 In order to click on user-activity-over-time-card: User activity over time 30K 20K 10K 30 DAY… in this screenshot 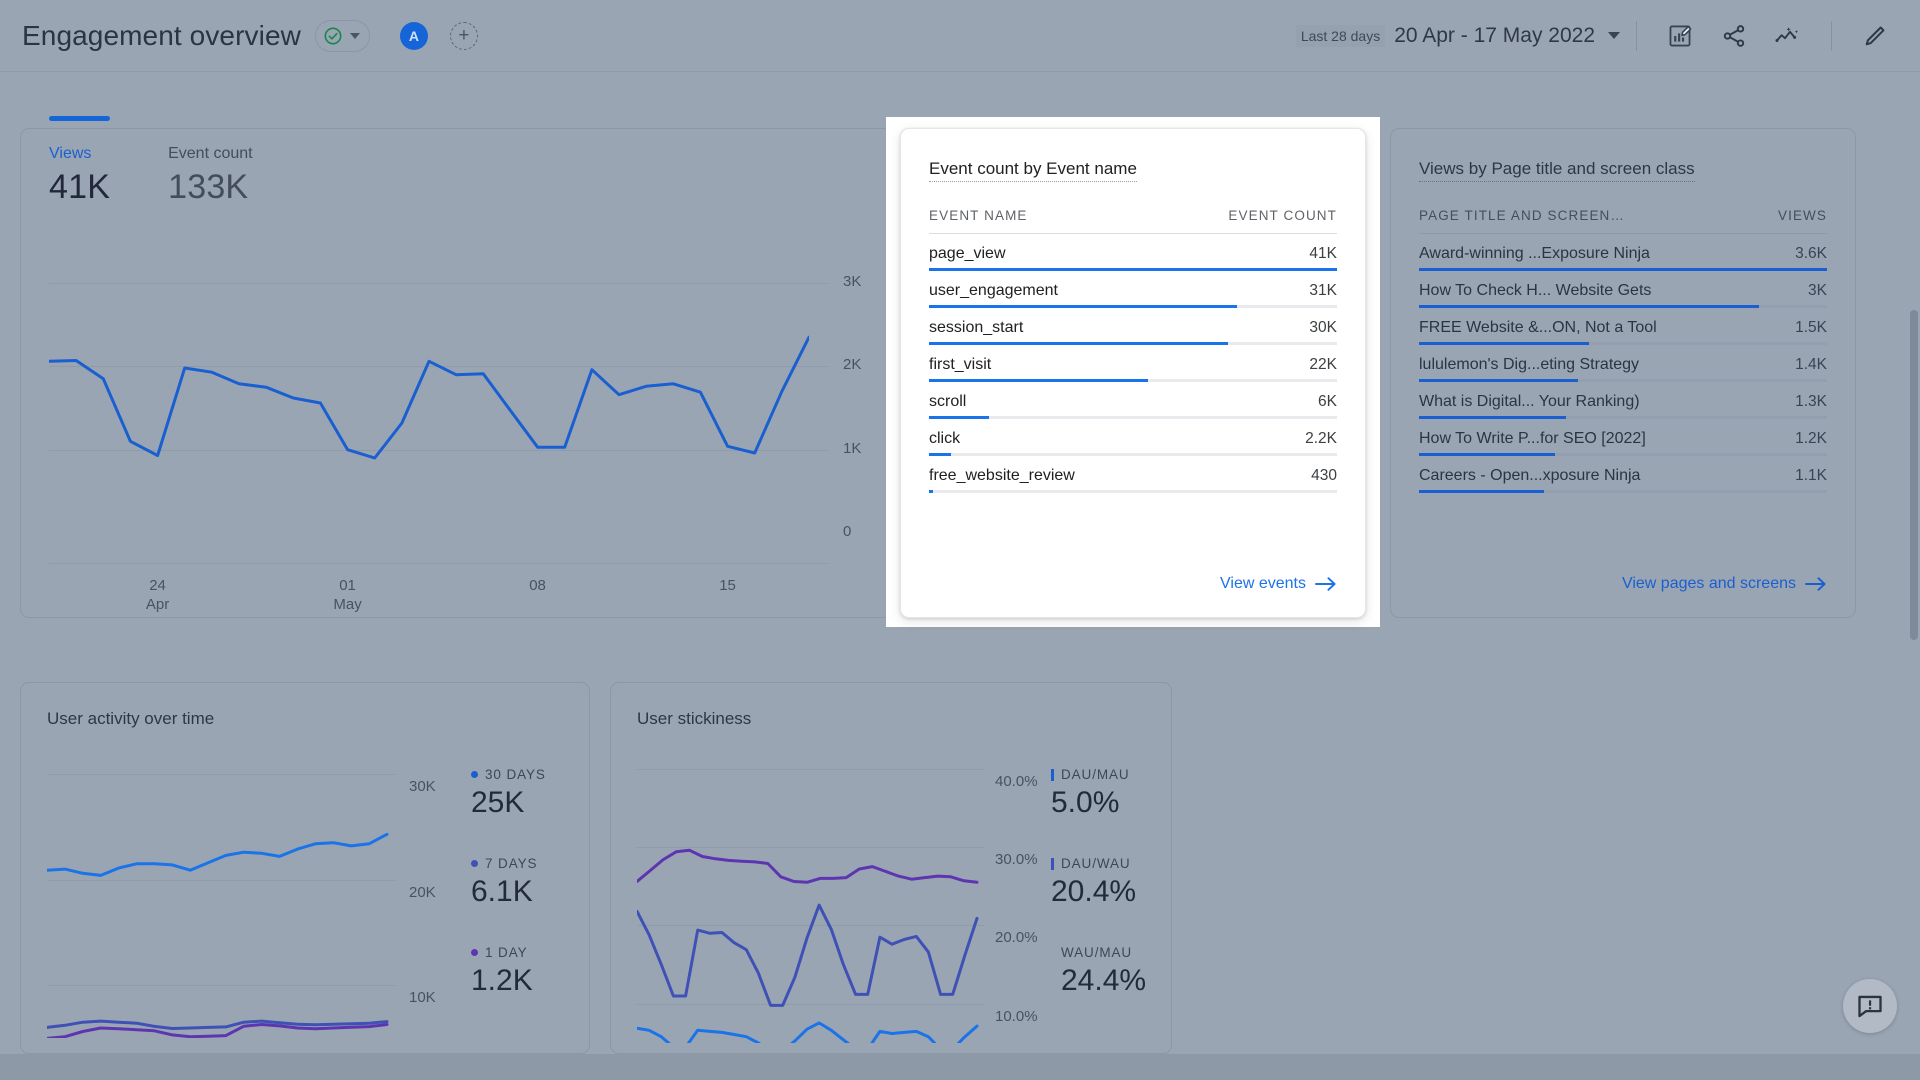, I will do `click(305, 868)`.